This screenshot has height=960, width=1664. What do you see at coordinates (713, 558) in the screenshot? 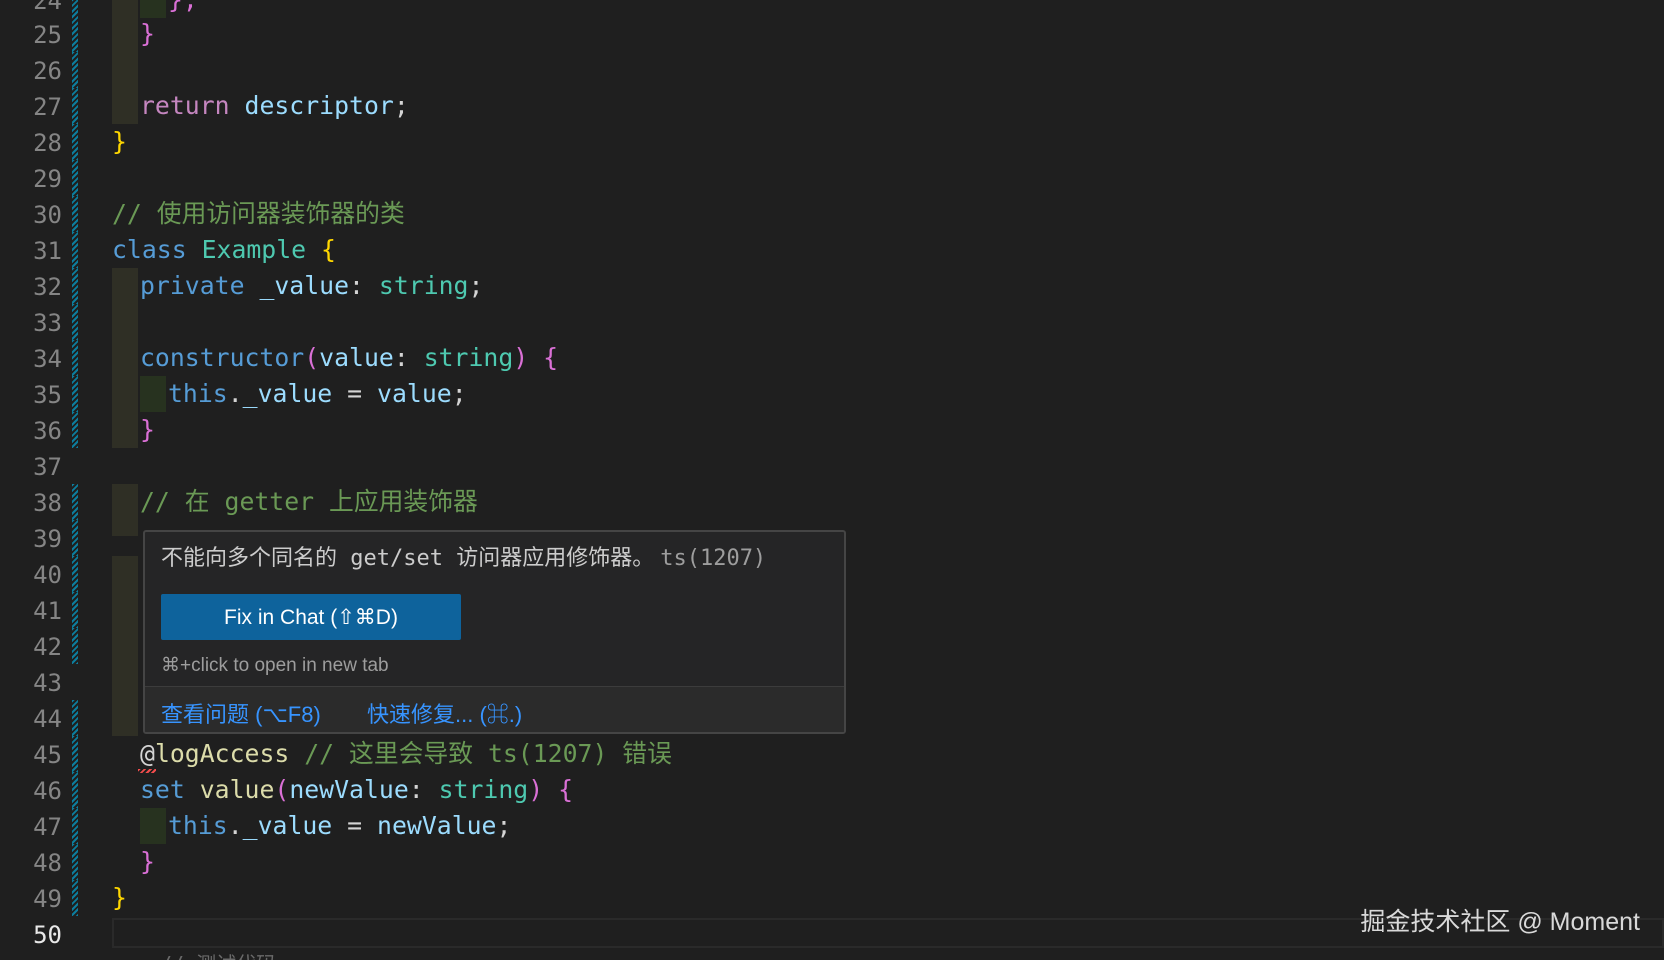
I see `error-code: ts(1207)` at bounding box center [713, 558].